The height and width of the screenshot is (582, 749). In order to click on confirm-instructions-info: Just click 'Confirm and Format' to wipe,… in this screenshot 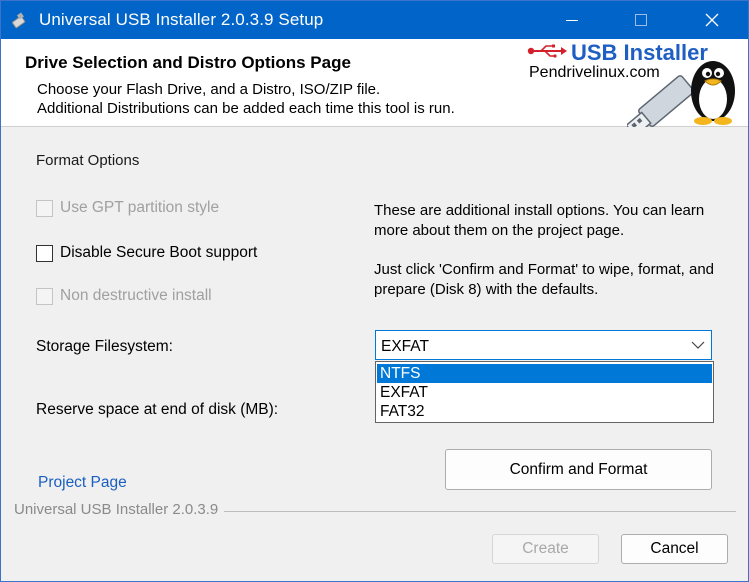, I will do `click(544, 279)`.